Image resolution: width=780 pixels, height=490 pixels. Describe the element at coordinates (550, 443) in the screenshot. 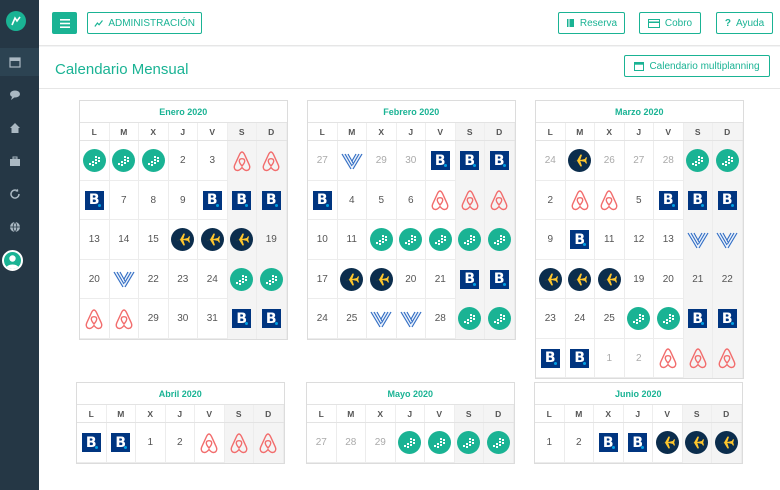

I see `day-cell: 1` at that location.